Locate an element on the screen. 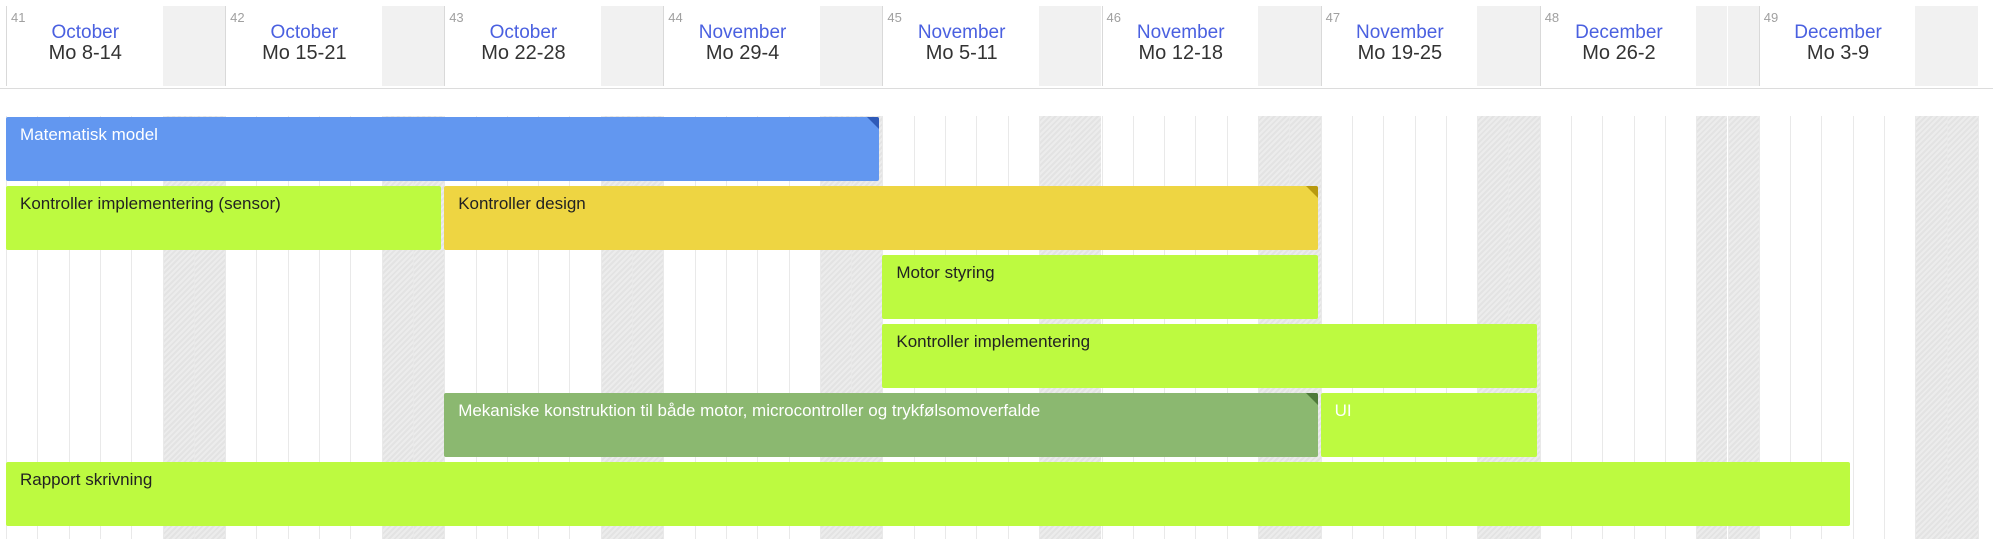  week-number: 41 is located at coordinates (18, 17).